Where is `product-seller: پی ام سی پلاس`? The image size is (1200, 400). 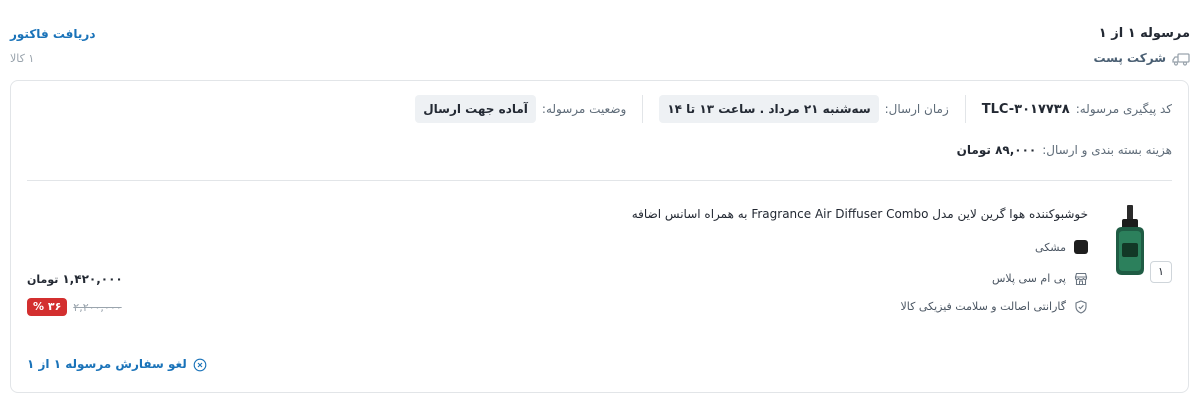
product-seller: پی ام سی پلاس is located at coordinates (1039, 278).